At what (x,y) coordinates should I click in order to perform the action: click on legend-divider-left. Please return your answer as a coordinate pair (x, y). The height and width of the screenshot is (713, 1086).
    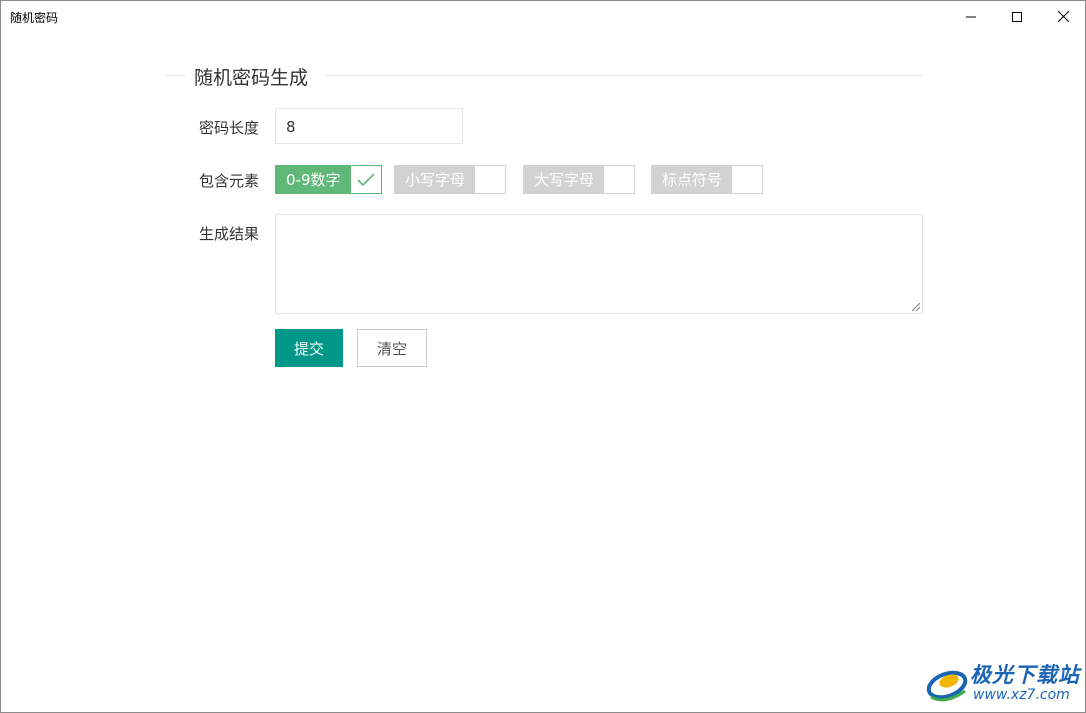
    Looking at the image, I should click on (175, 75).